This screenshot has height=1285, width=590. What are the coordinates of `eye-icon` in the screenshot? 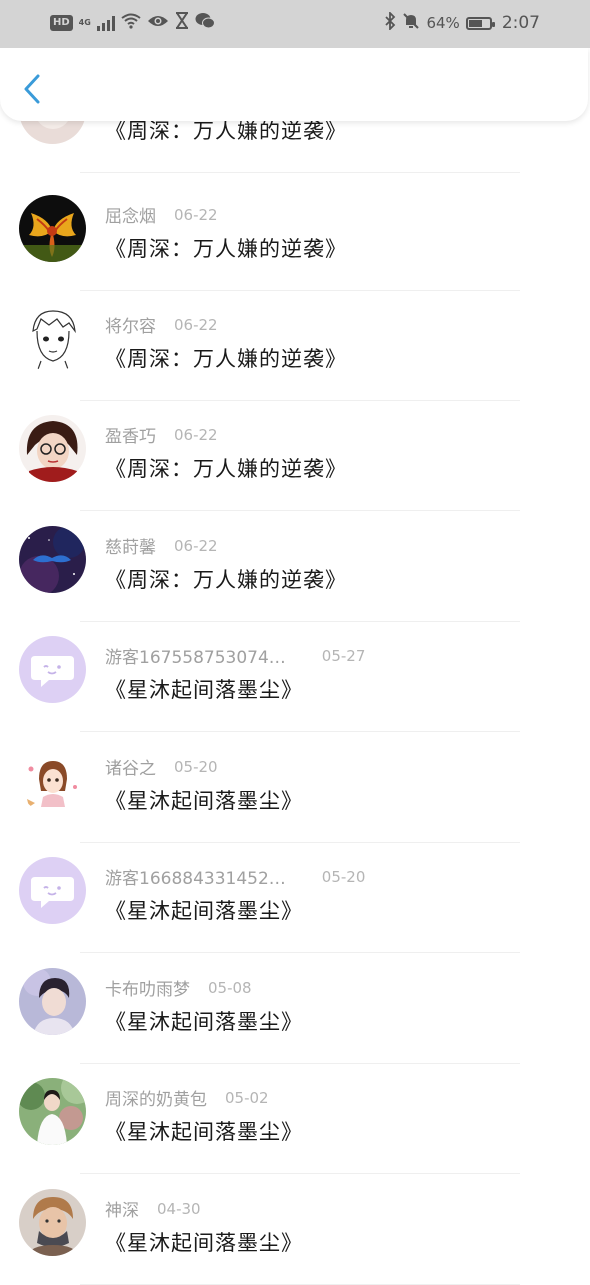 It's located at (158, 23).